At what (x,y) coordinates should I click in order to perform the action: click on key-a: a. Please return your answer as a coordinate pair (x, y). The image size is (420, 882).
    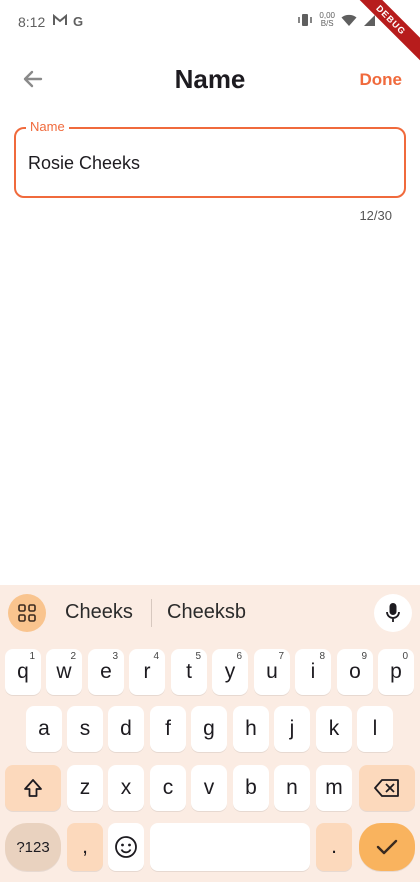
    Looking at the image, I should click on (44, 729).